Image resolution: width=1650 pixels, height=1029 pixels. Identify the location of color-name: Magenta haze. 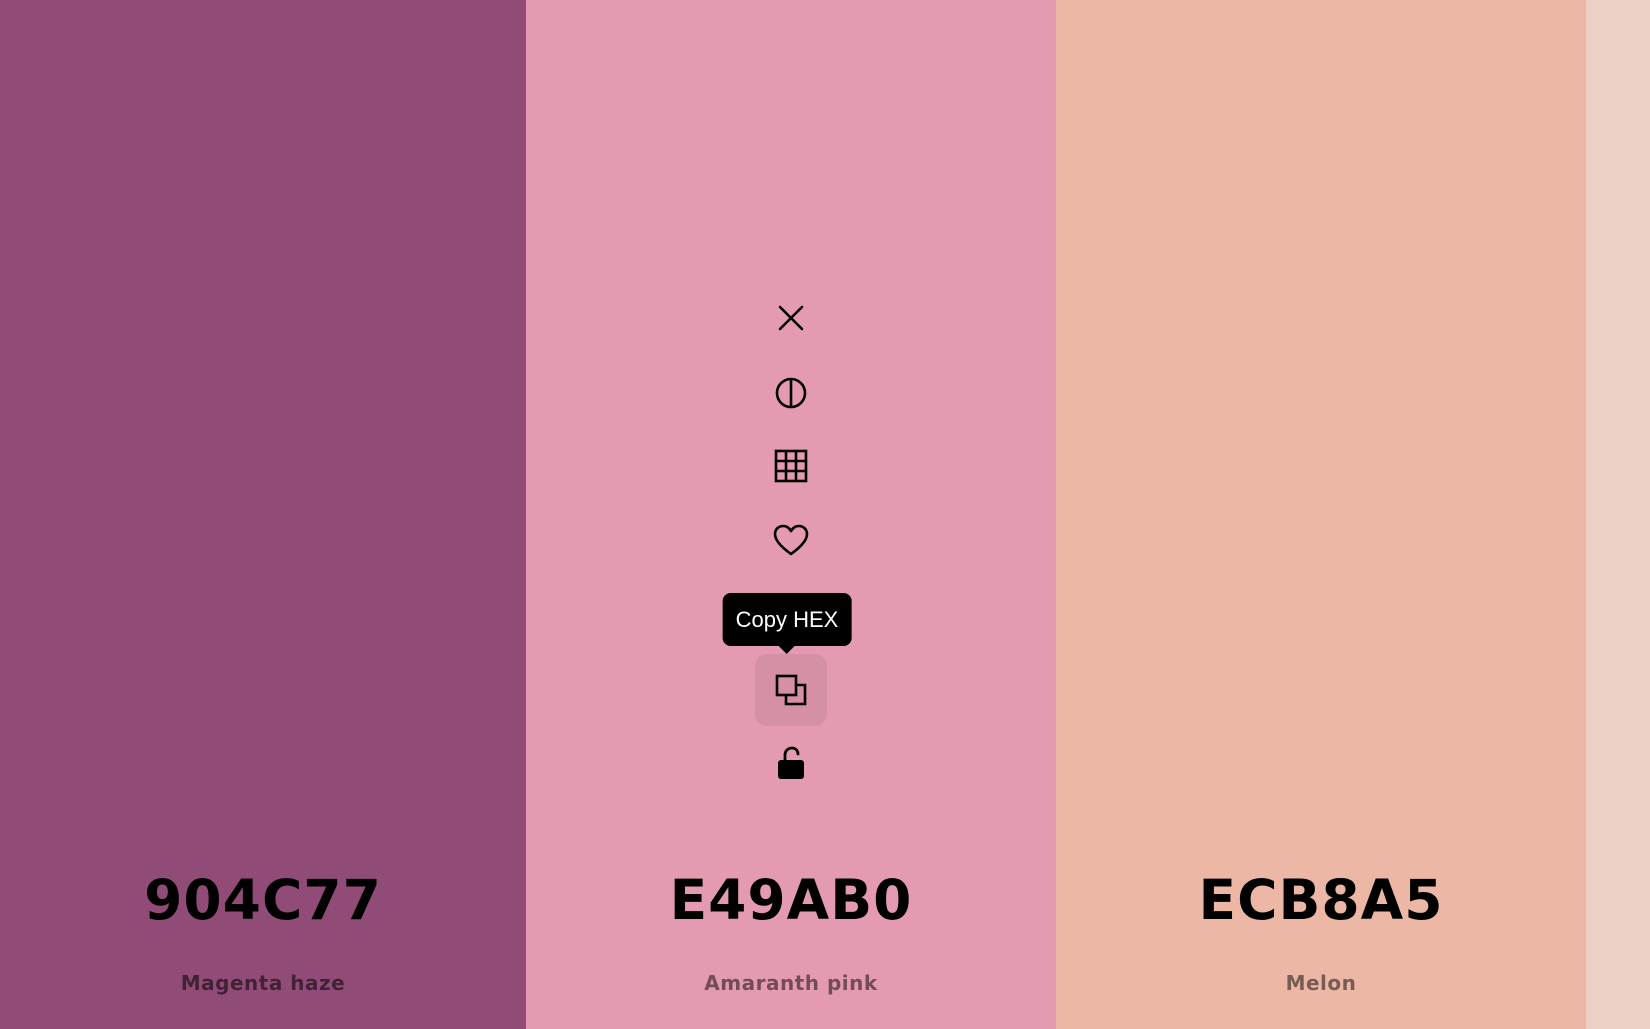
(263, 983).